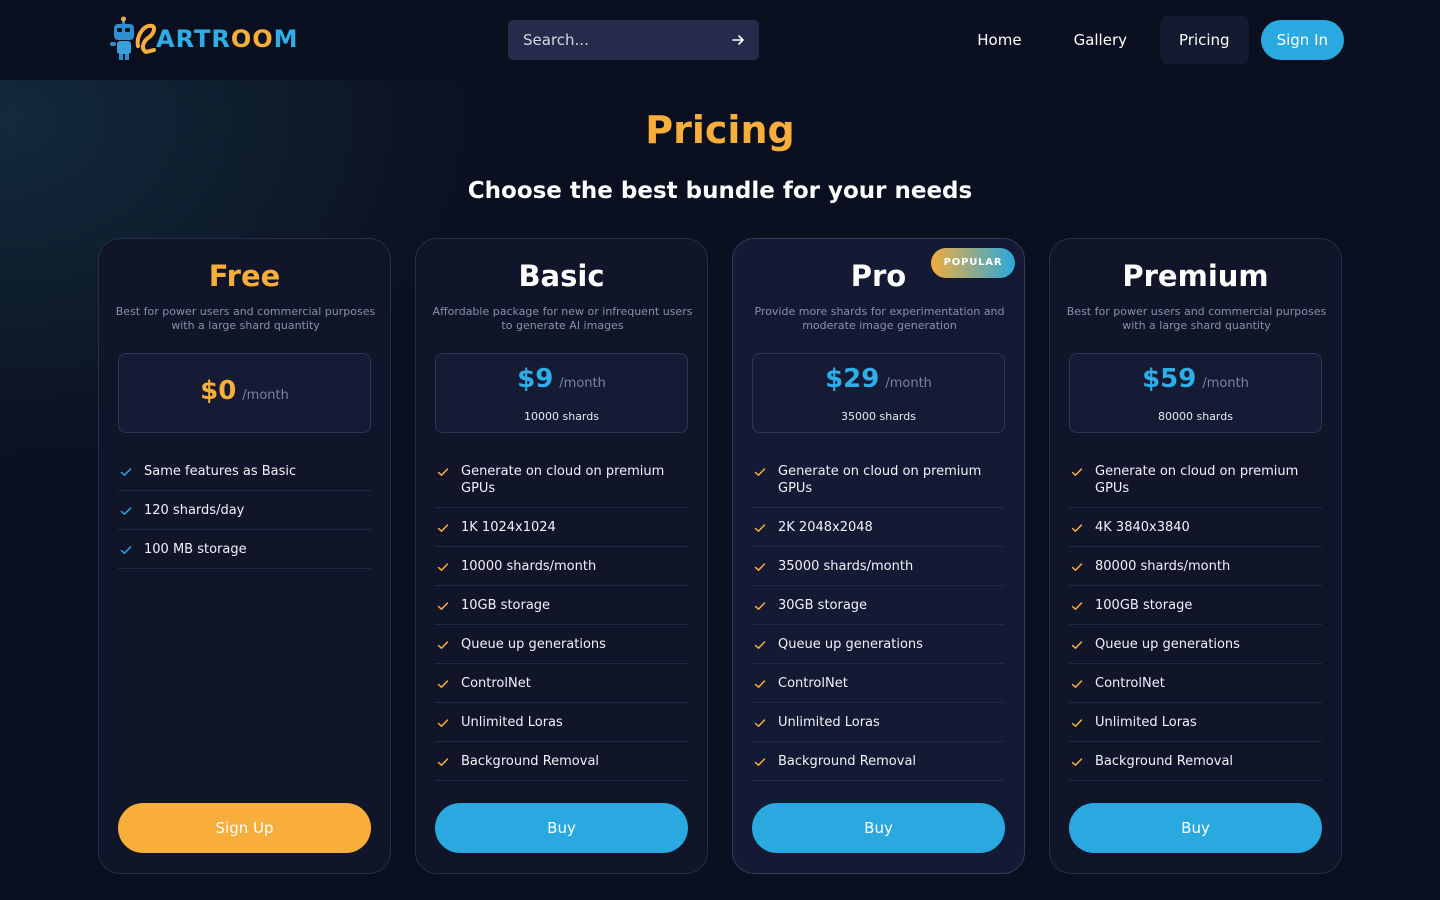  What do you see at coordinates (878, 605) in the screenshot?
I see `feature-item: 30GB storage` at bounding box center [878, 605].